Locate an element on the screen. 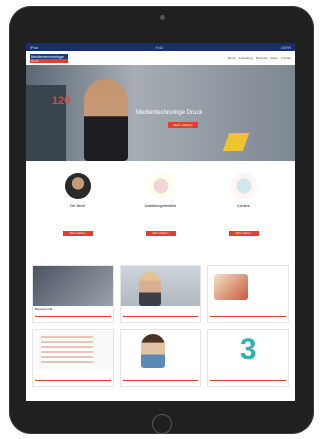 The width and height of the screenshot is (322, 439). status-time: 9:41 is located at coordinates (159, 47).